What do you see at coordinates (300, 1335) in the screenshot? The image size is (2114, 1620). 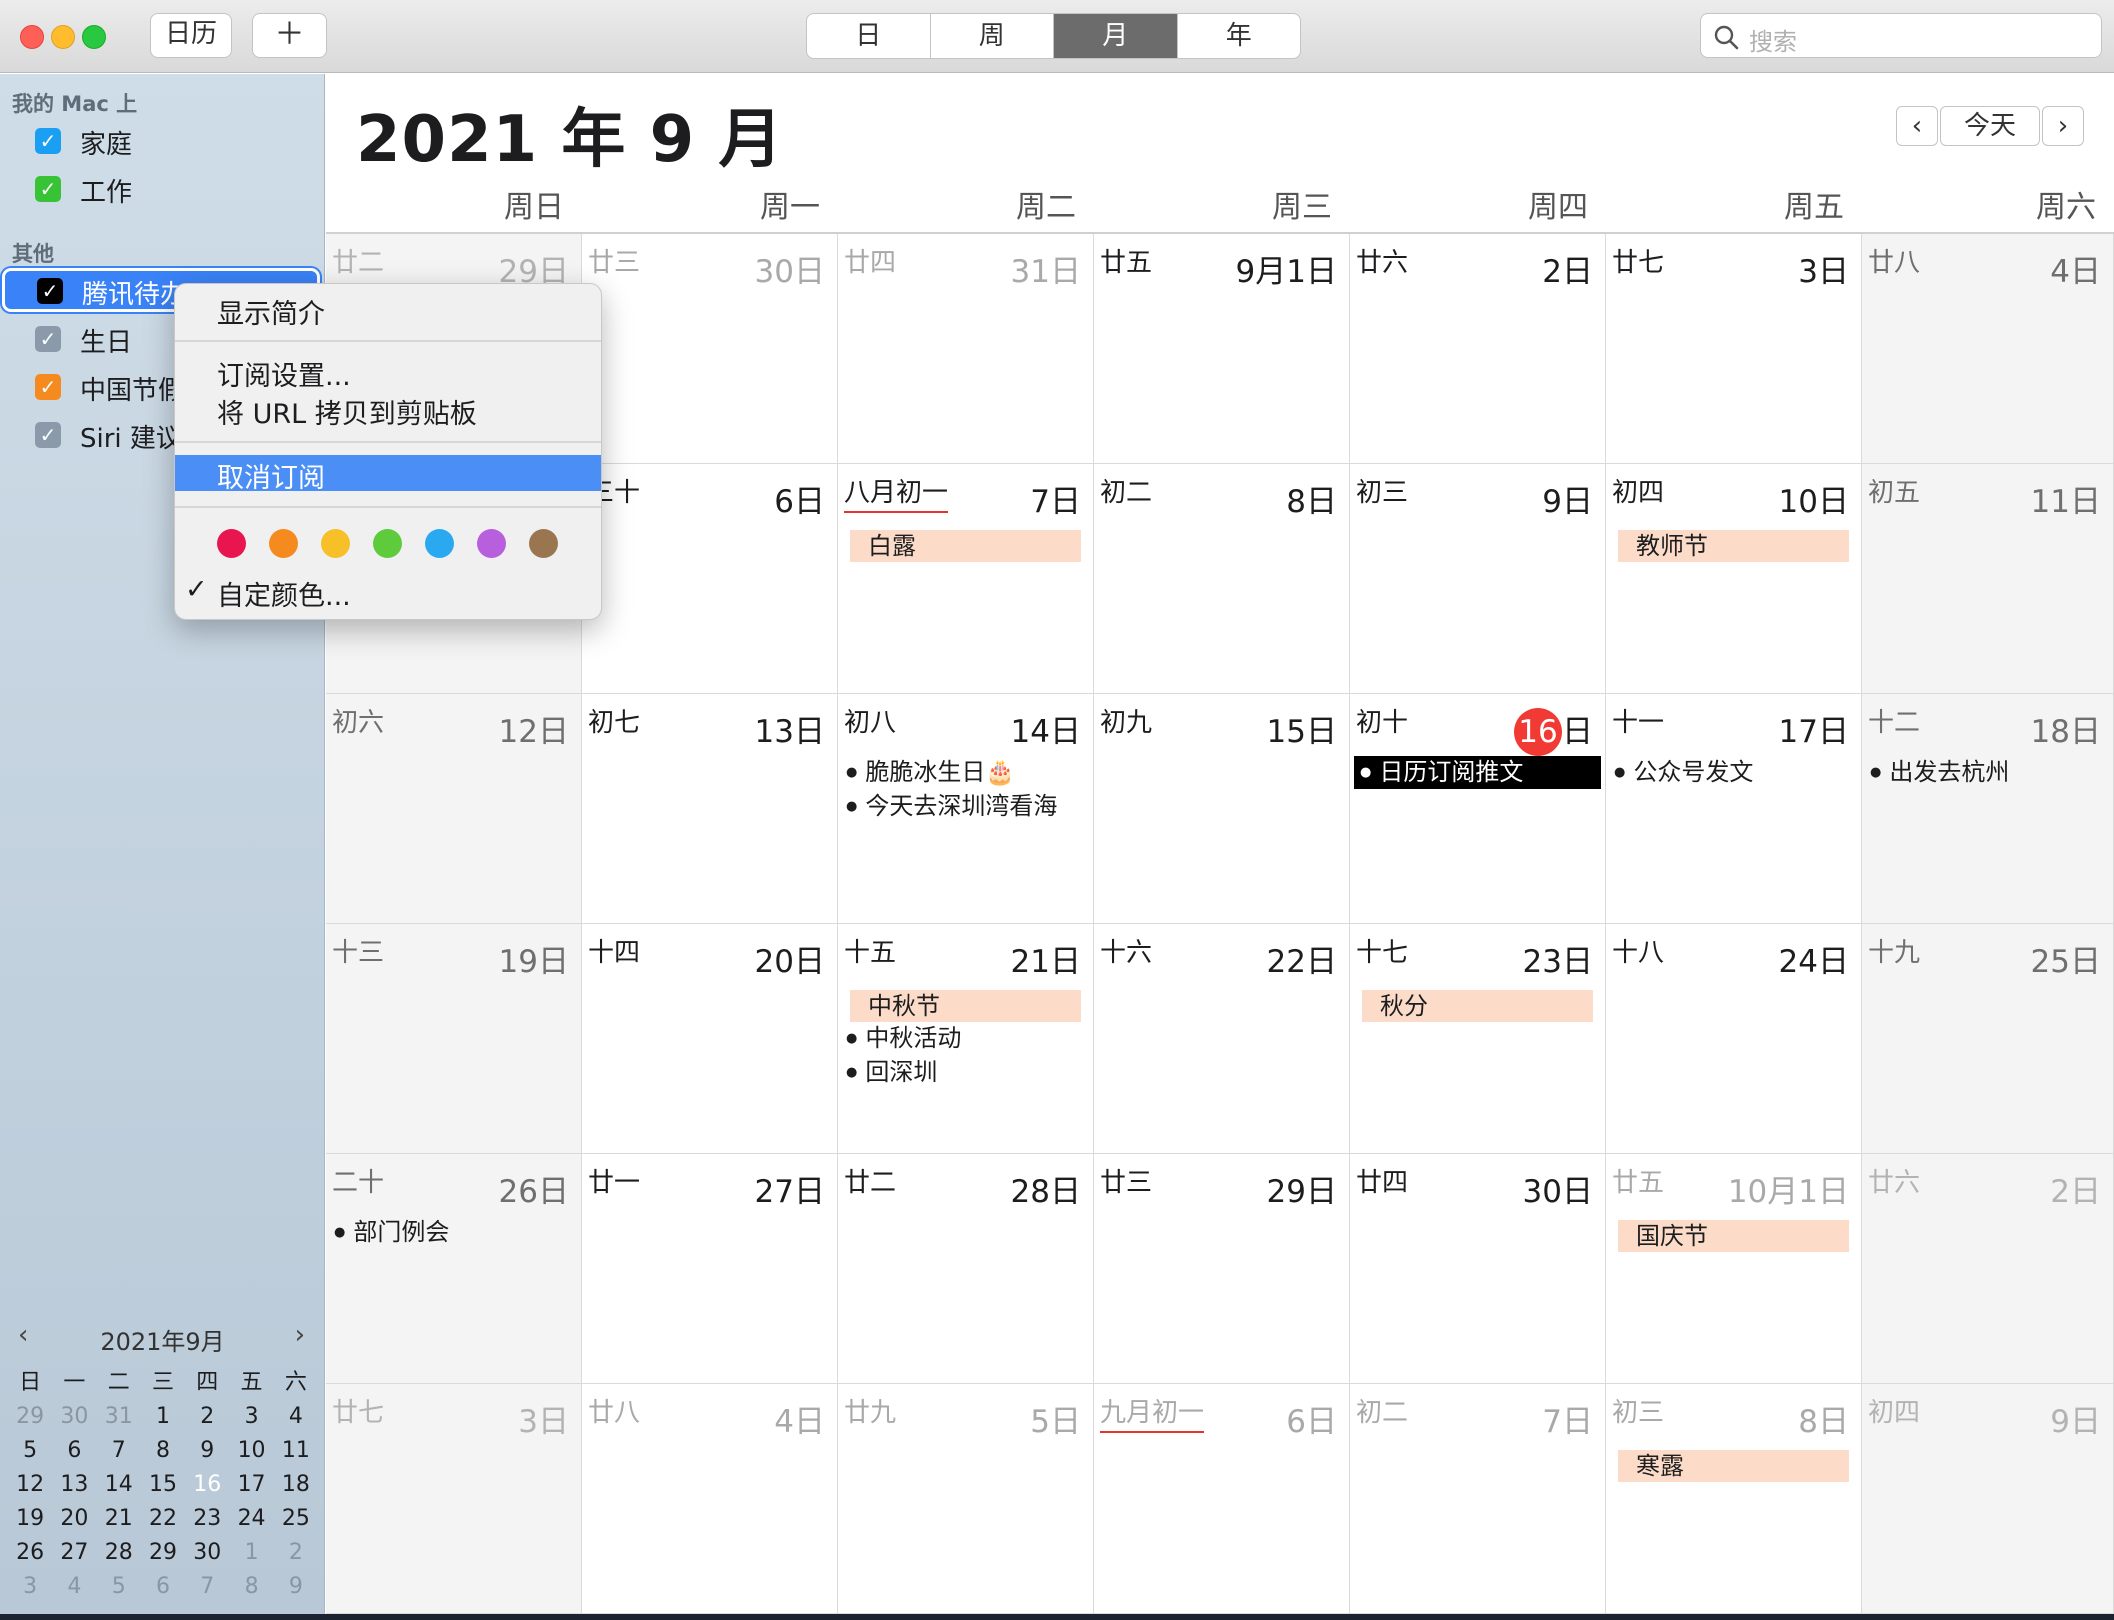 I see `mini-next-icon: ›` at bounding box center [300, 1335].